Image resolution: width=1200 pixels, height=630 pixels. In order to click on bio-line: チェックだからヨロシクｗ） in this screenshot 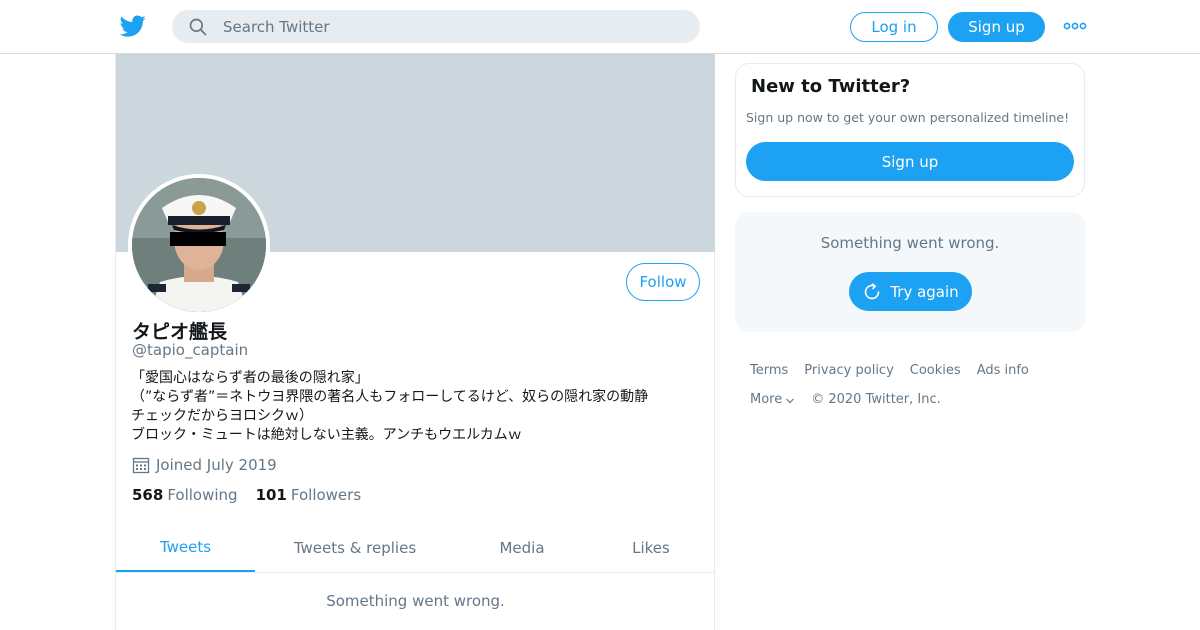, I will do `click(222, 416)`.